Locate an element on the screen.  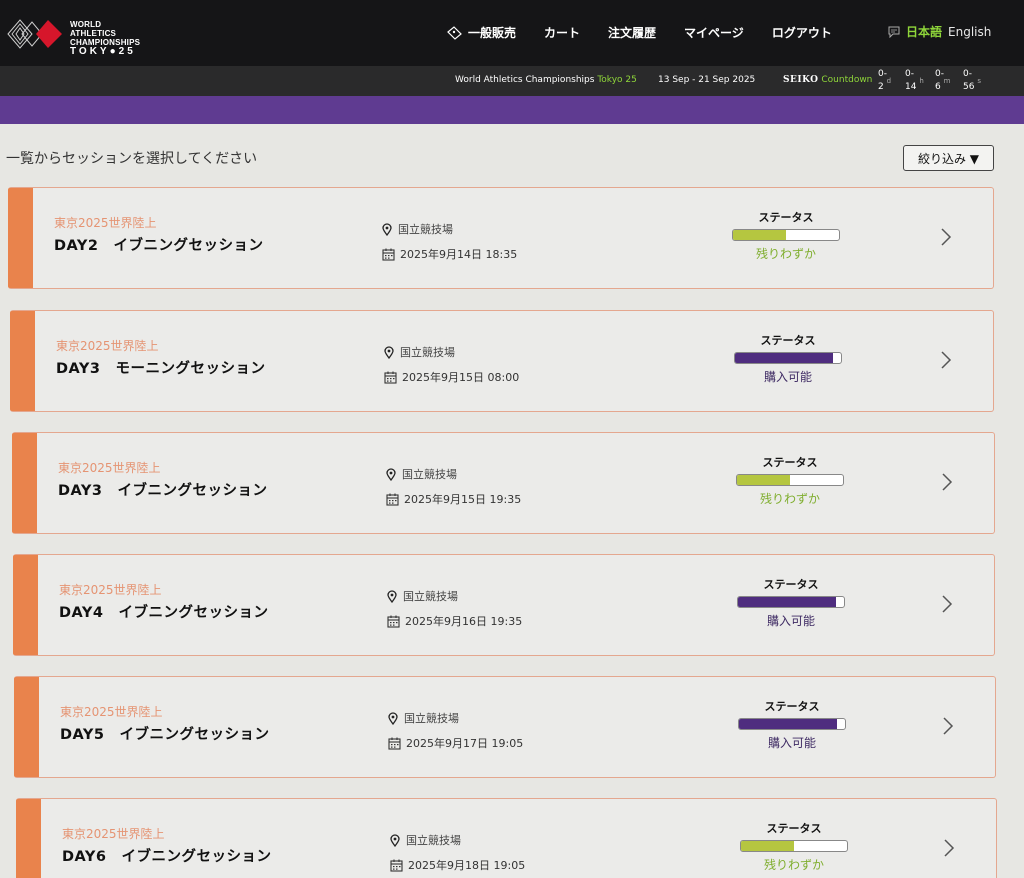
nav-cart-label: カート is located at coordinates (562, 33).